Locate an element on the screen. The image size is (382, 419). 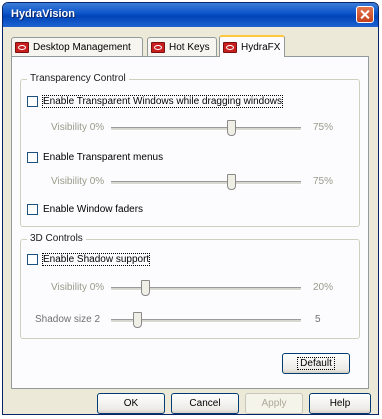
close-button is located at coordinates (365, 14).